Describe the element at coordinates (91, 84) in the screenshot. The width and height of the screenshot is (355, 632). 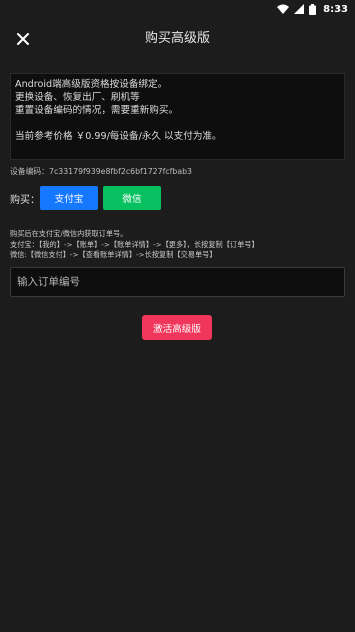
I see `info-line: Android端高级版资格按设备绑定。` at that location.